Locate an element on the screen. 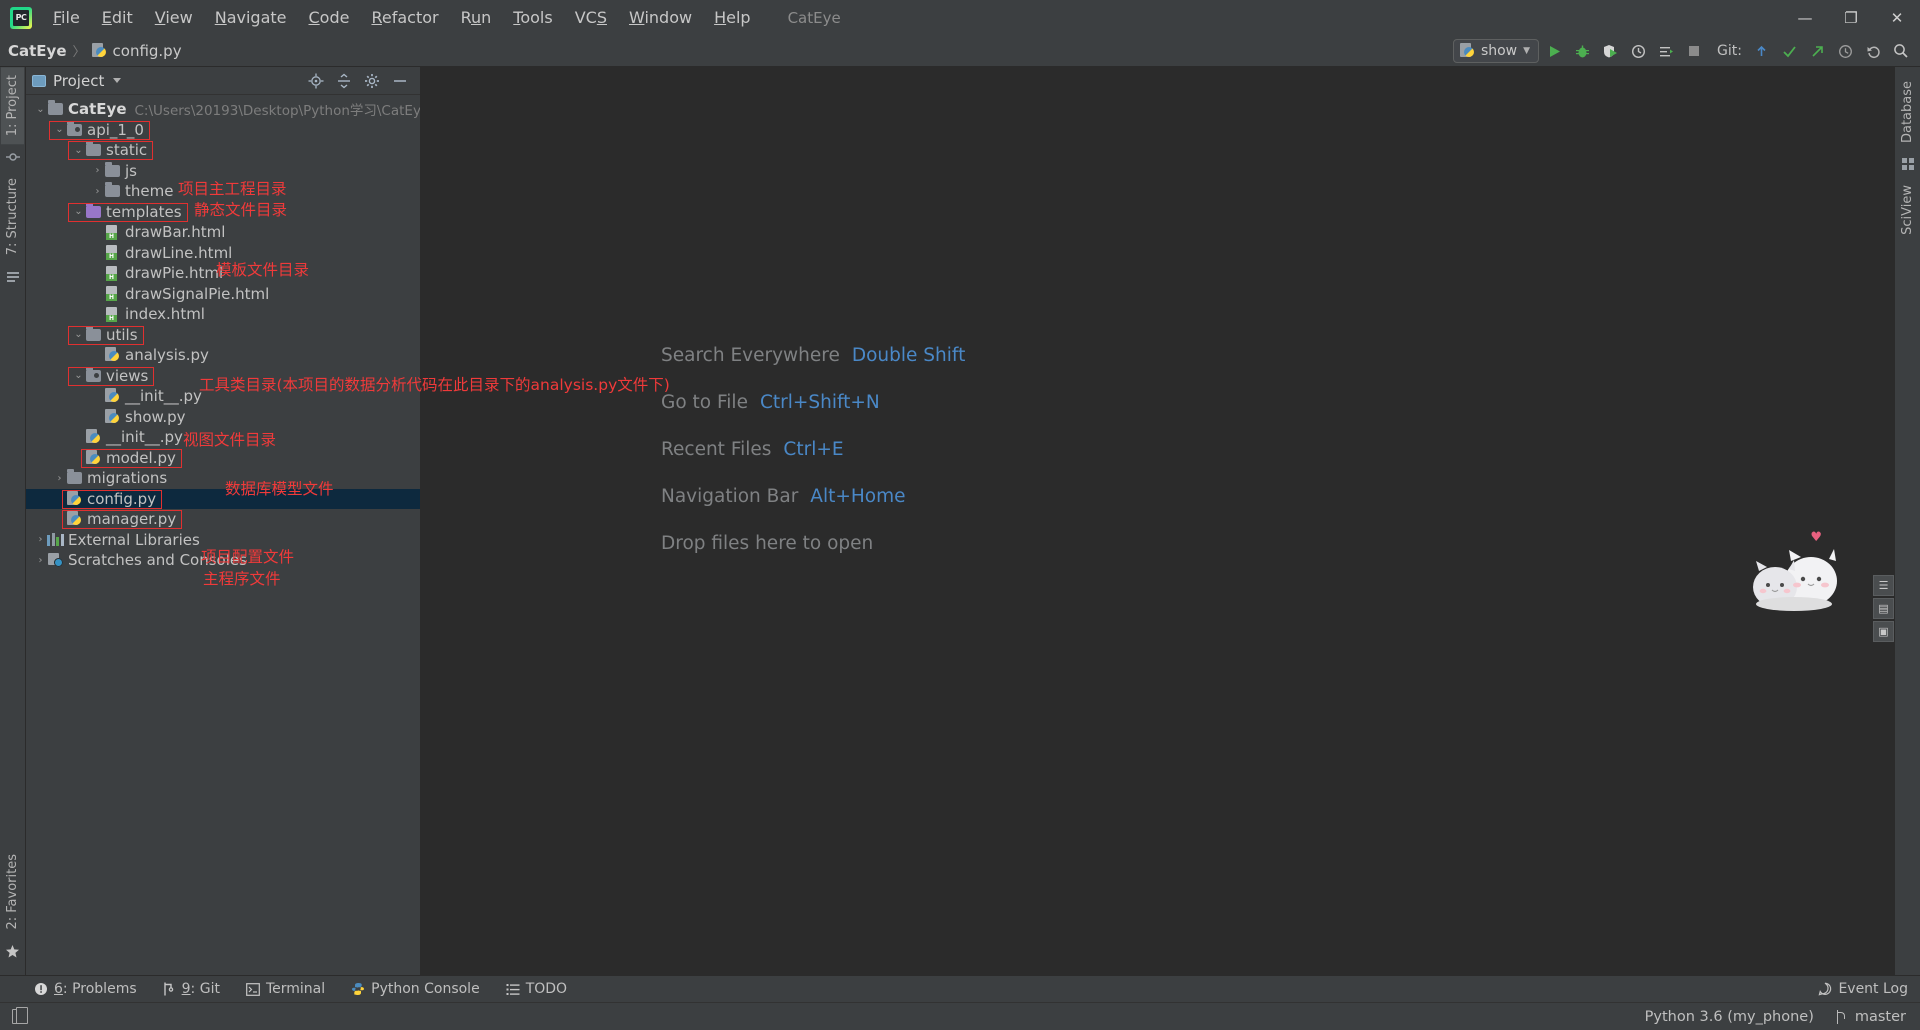 This screenshot has width=1920, height=1030. grid-icon is located at coordinates (1908, 164).